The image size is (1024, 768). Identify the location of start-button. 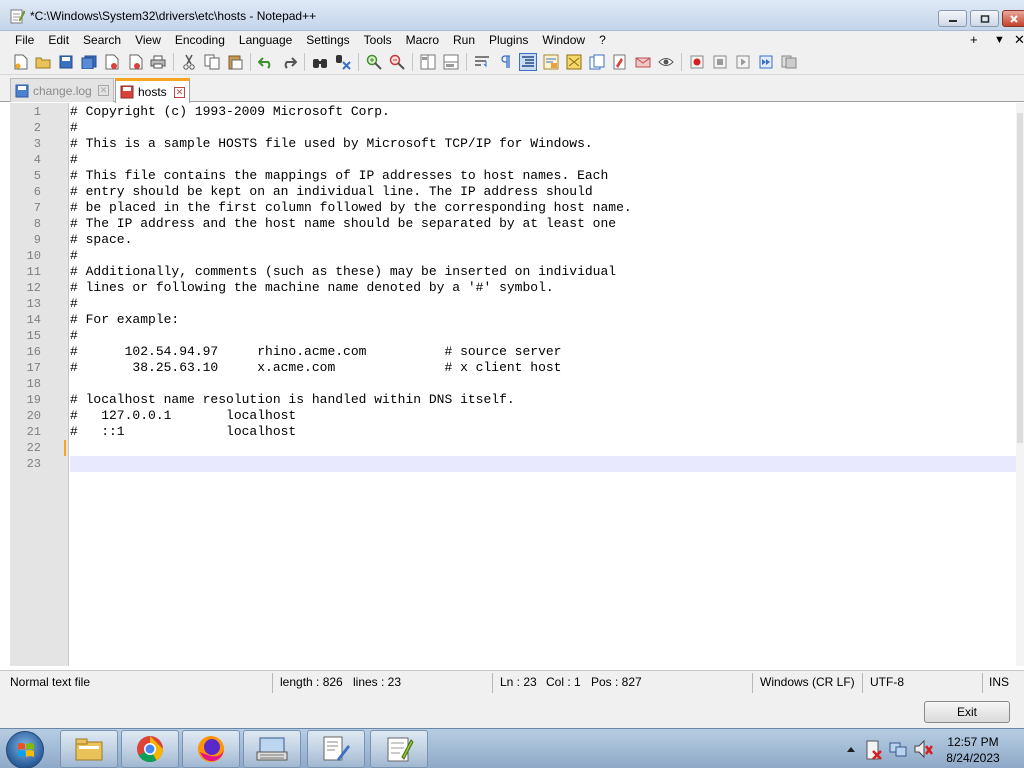
(25, 749).